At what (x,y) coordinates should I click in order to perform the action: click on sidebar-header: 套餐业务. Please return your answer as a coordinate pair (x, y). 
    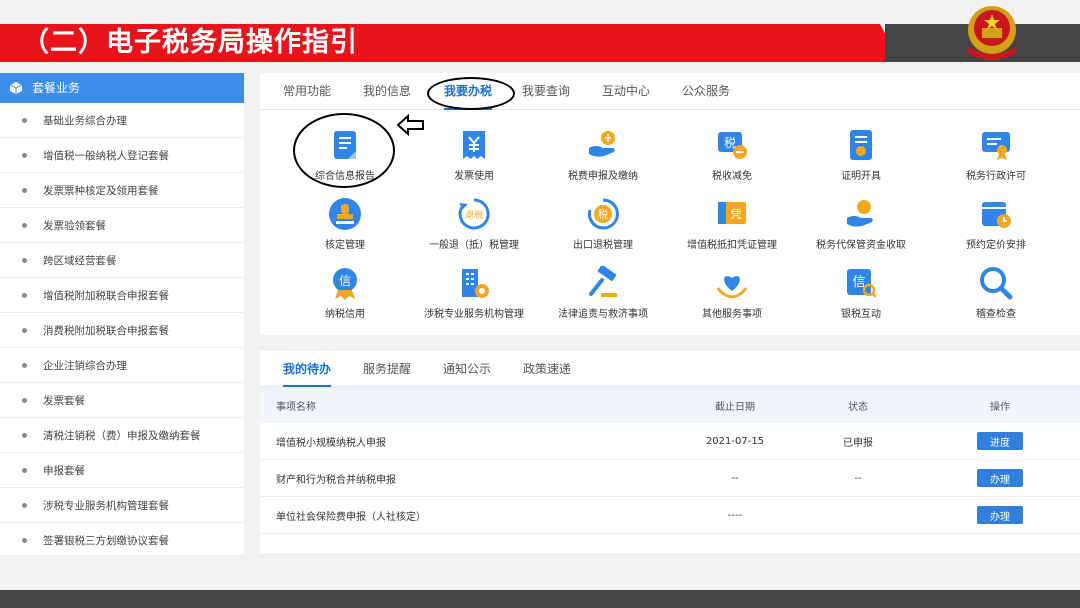
    Looking at the image, I should click on (122, 88).